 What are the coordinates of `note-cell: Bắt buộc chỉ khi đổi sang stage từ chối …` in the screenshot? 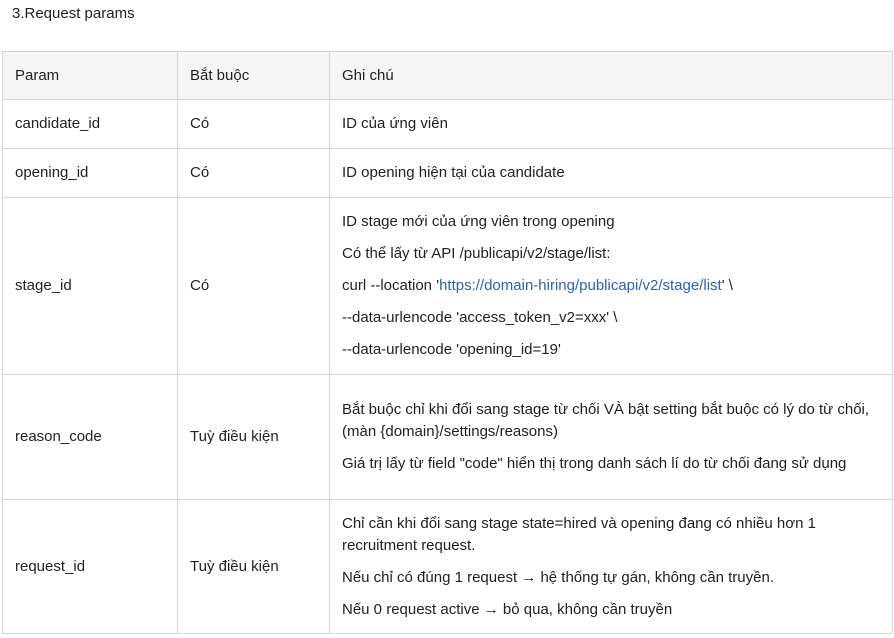 It's located at (611, 437).